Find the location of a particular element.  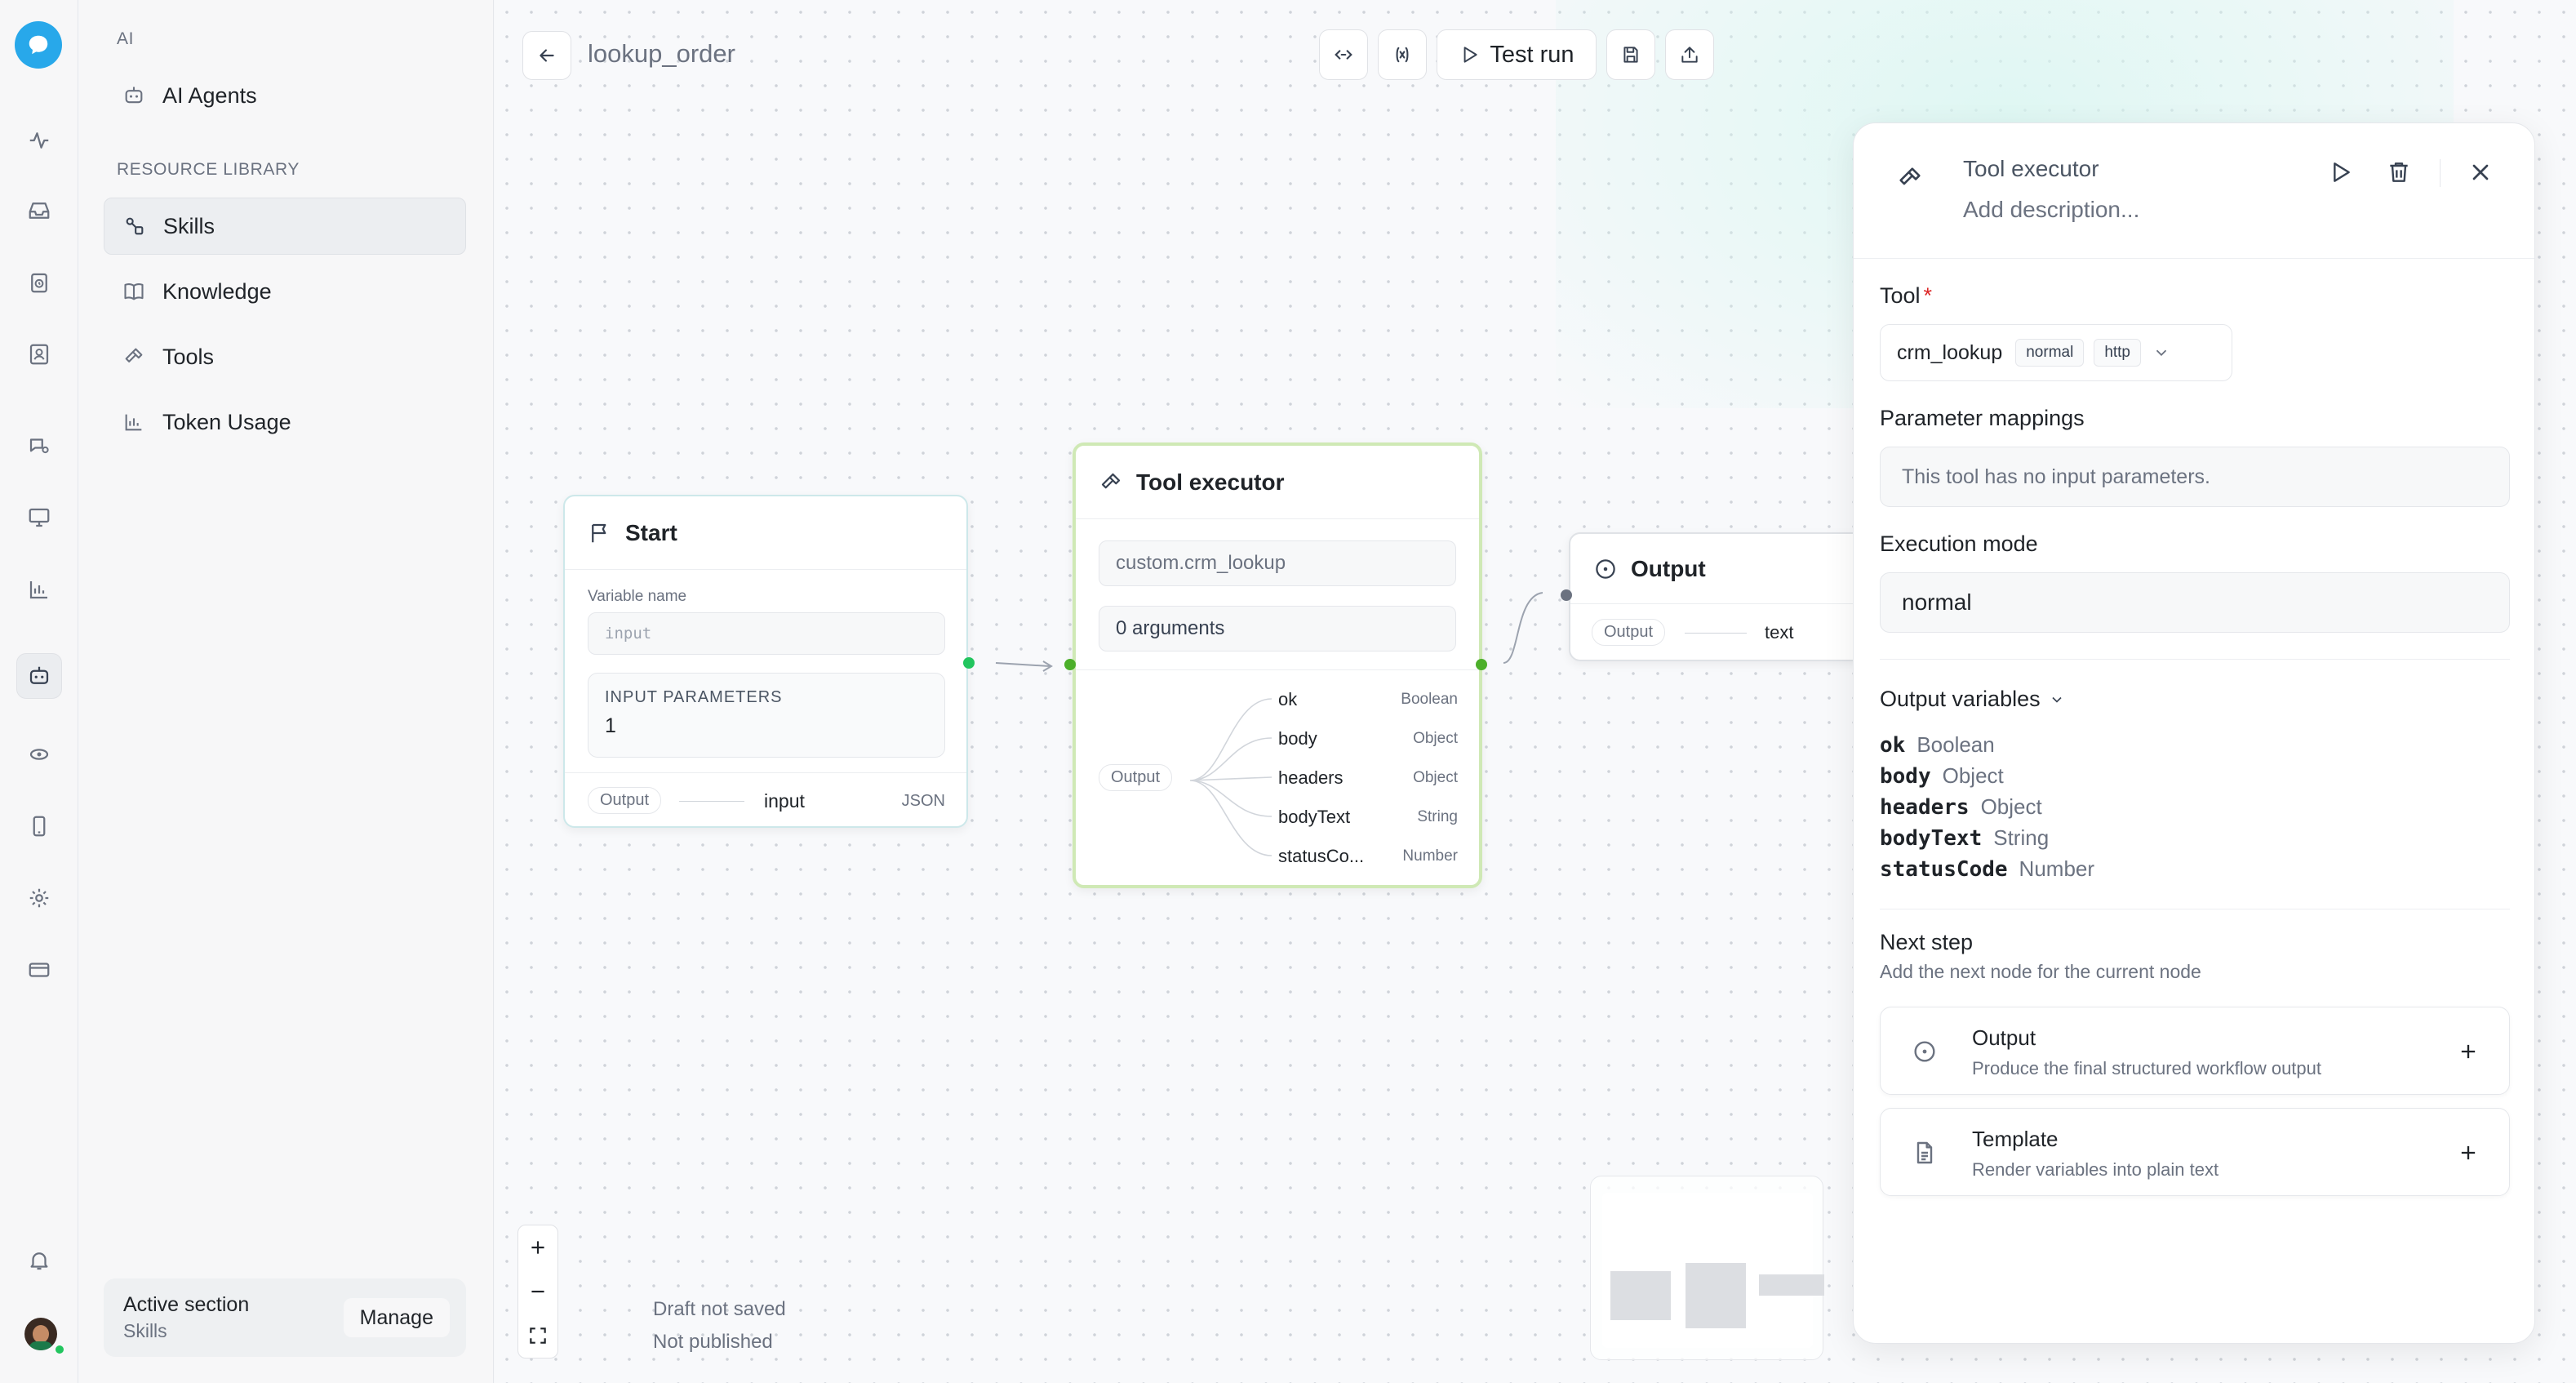

circle-output-icon is located at coordinates (1924, 1052).